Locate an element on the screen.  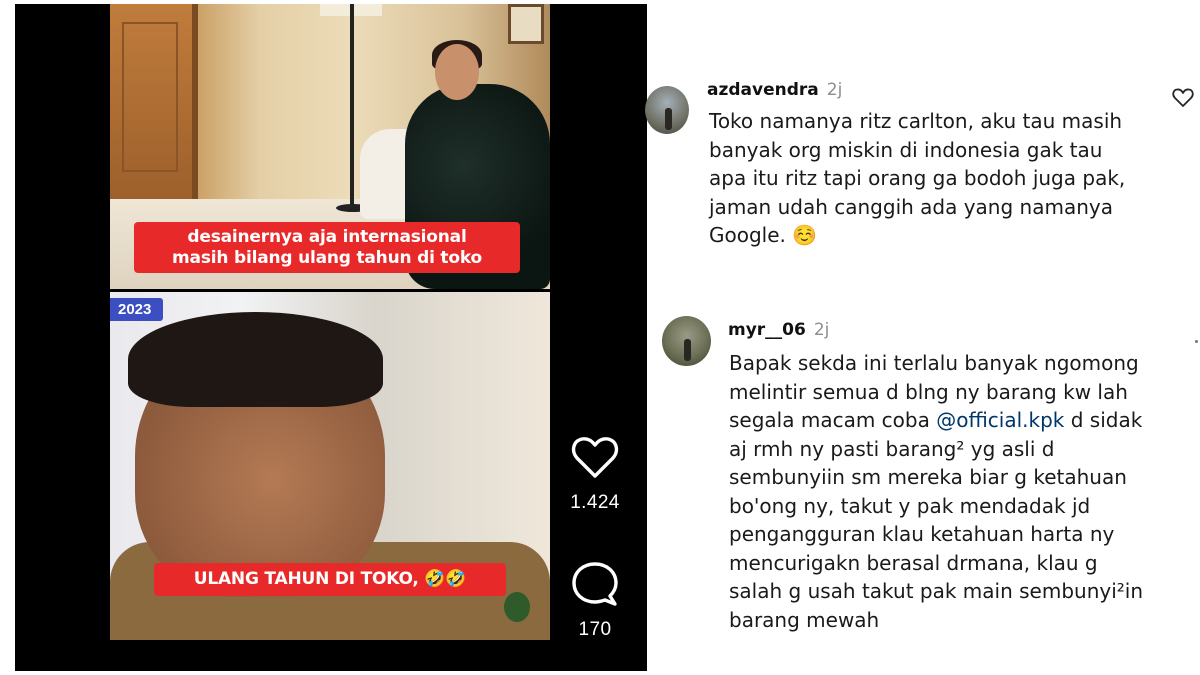
mention-link: @official.kpk is located at coordinates (1000, 420).